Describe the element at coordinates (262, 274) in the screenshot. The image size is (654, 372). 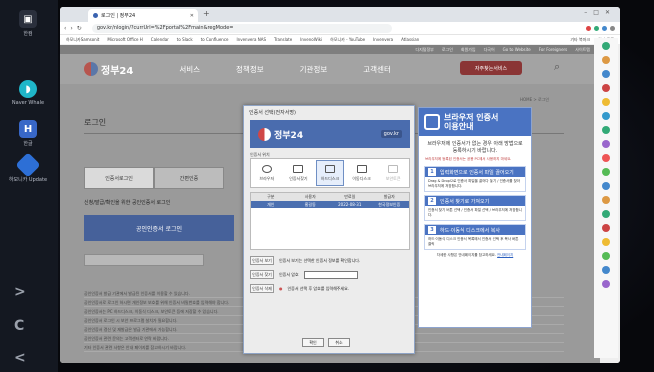
I see `find-cert-button: 인증서 찾기` at that location.